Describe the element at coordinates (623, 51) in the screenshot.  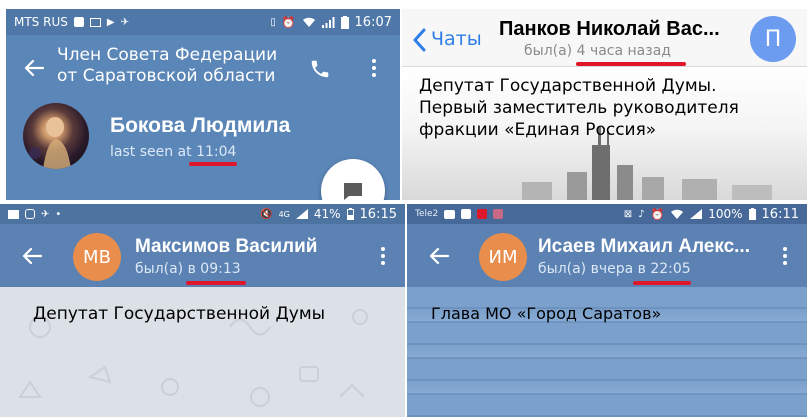
I see `last-seen-time: 4 часа назад` at that location.